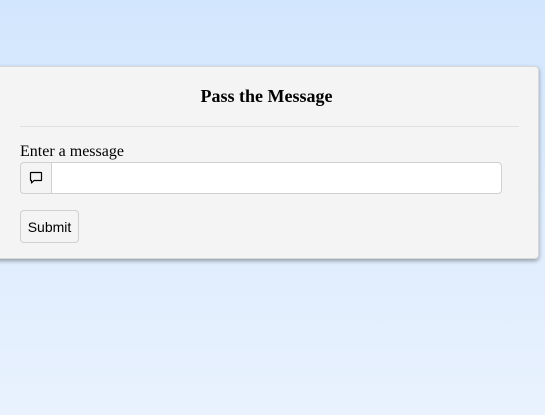 This screenshot has height=415, width=545. I want to click on message-input-group, so click(261, 178).